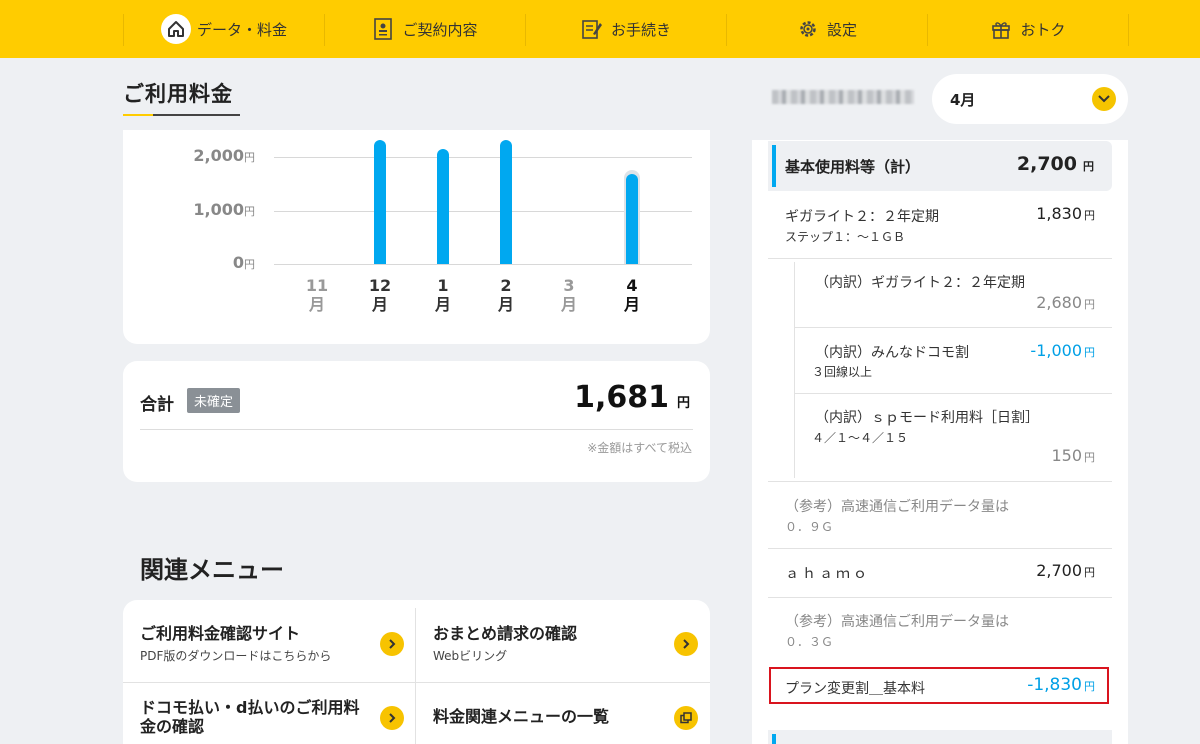 This screenshot has height=744, width=1200. What do you see at coordinates (1065, 570) in the screenshot?
I see `fee-item-amount: 2,700 円` at bounding box center [1065, 570].